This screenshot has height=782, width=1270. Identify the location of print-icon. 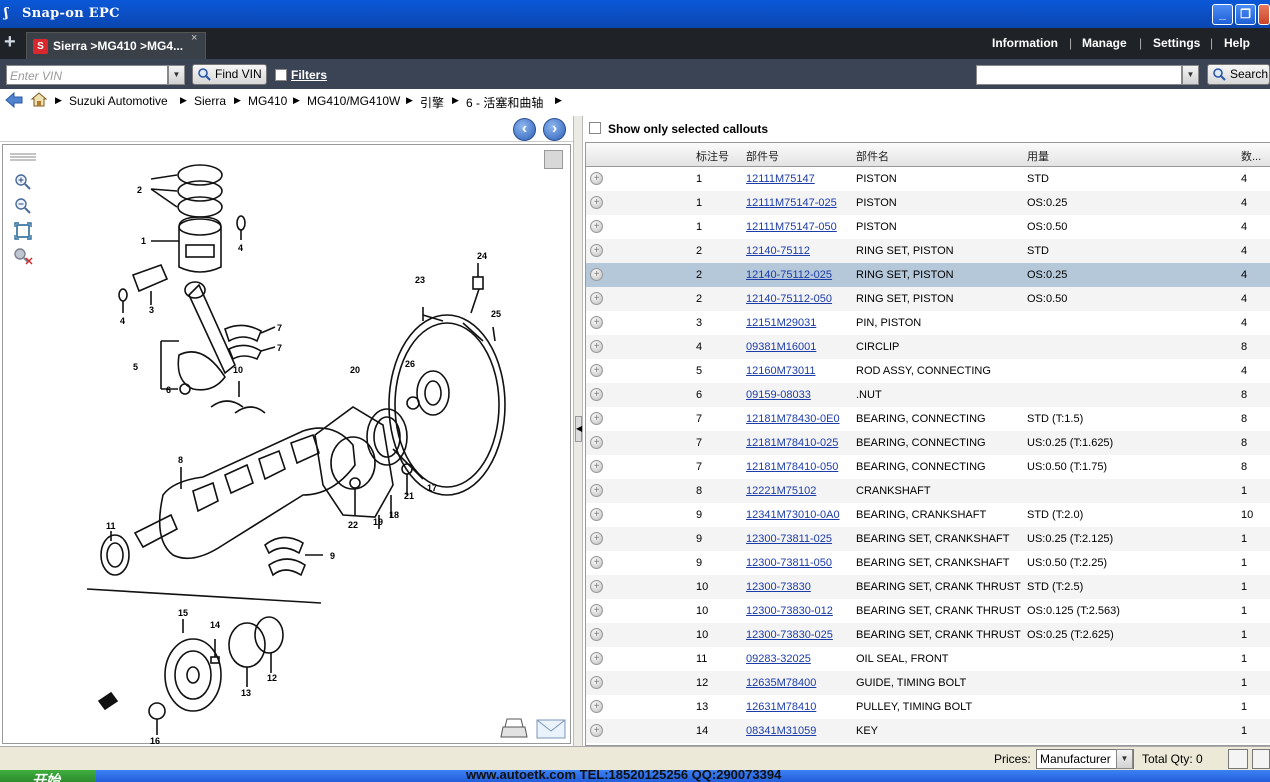
(514, 728).